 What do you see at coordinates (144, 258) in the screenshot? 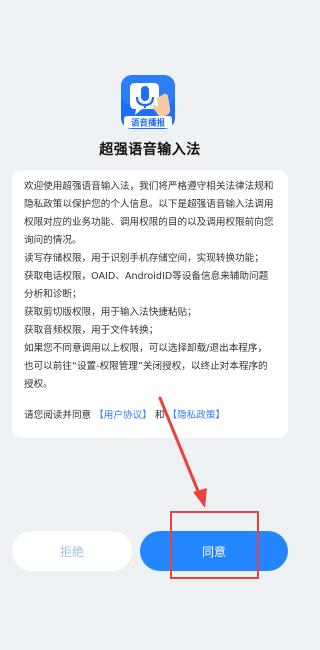
I see `notice-storage-permission: 读写存储权限，用于识别手机存储空间，实现转换功能；` at bounding box center [144, 258].